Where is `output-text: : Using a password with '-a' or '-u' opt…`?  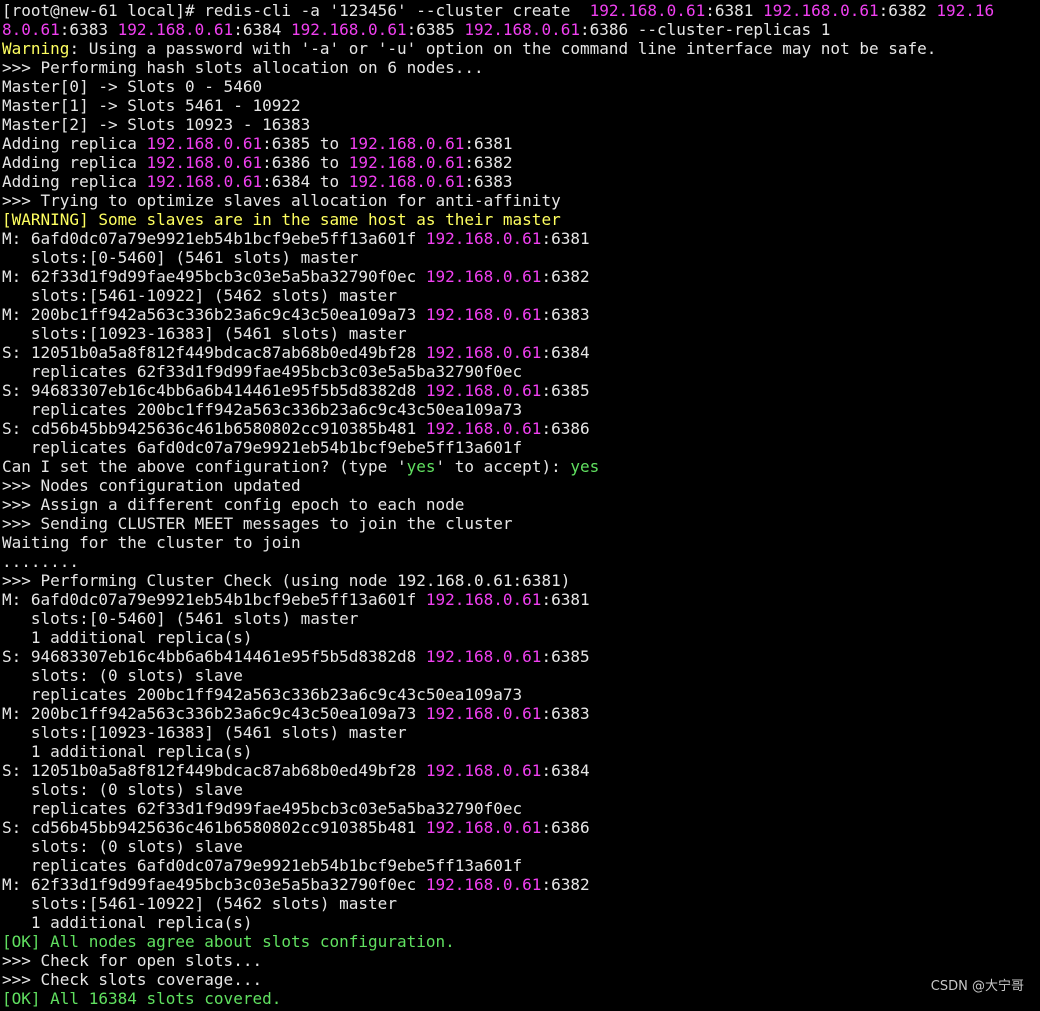
output-text: : Using a password with '-a' or '-u' opt… is located at coordinates (503, 48).